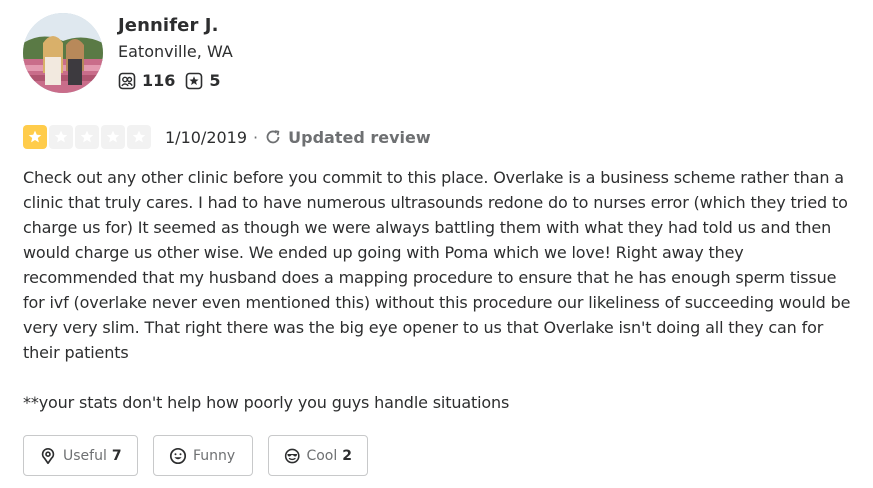 Image resolution: width=873 pixels, height=488 pixels. Describe the element at coordinates (175, 51) in the screenshot. I see `user-location: Eatonville, WA` at that location.